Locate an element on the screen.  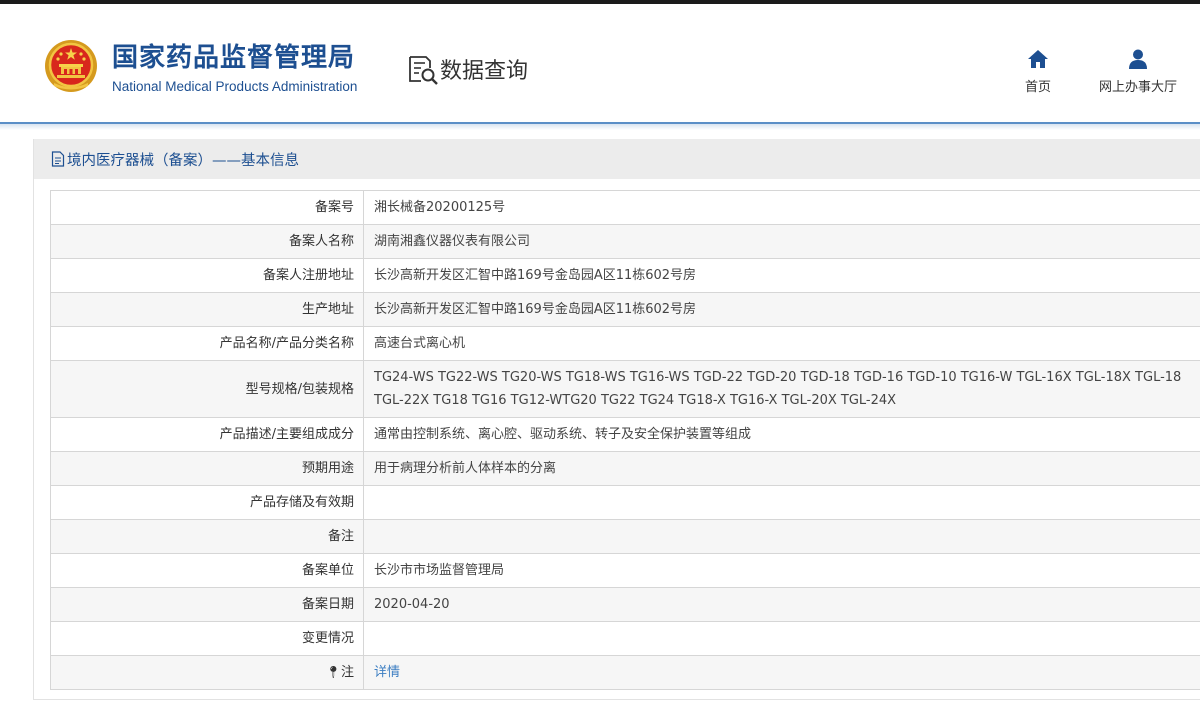
table-row: 备注 is located at coordinates (625, 536).